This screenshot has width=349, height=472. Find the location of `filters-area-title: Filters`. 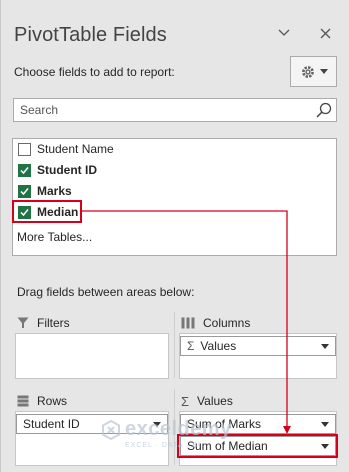

filters-area-title: Filters is located at coordinates (53, 323).